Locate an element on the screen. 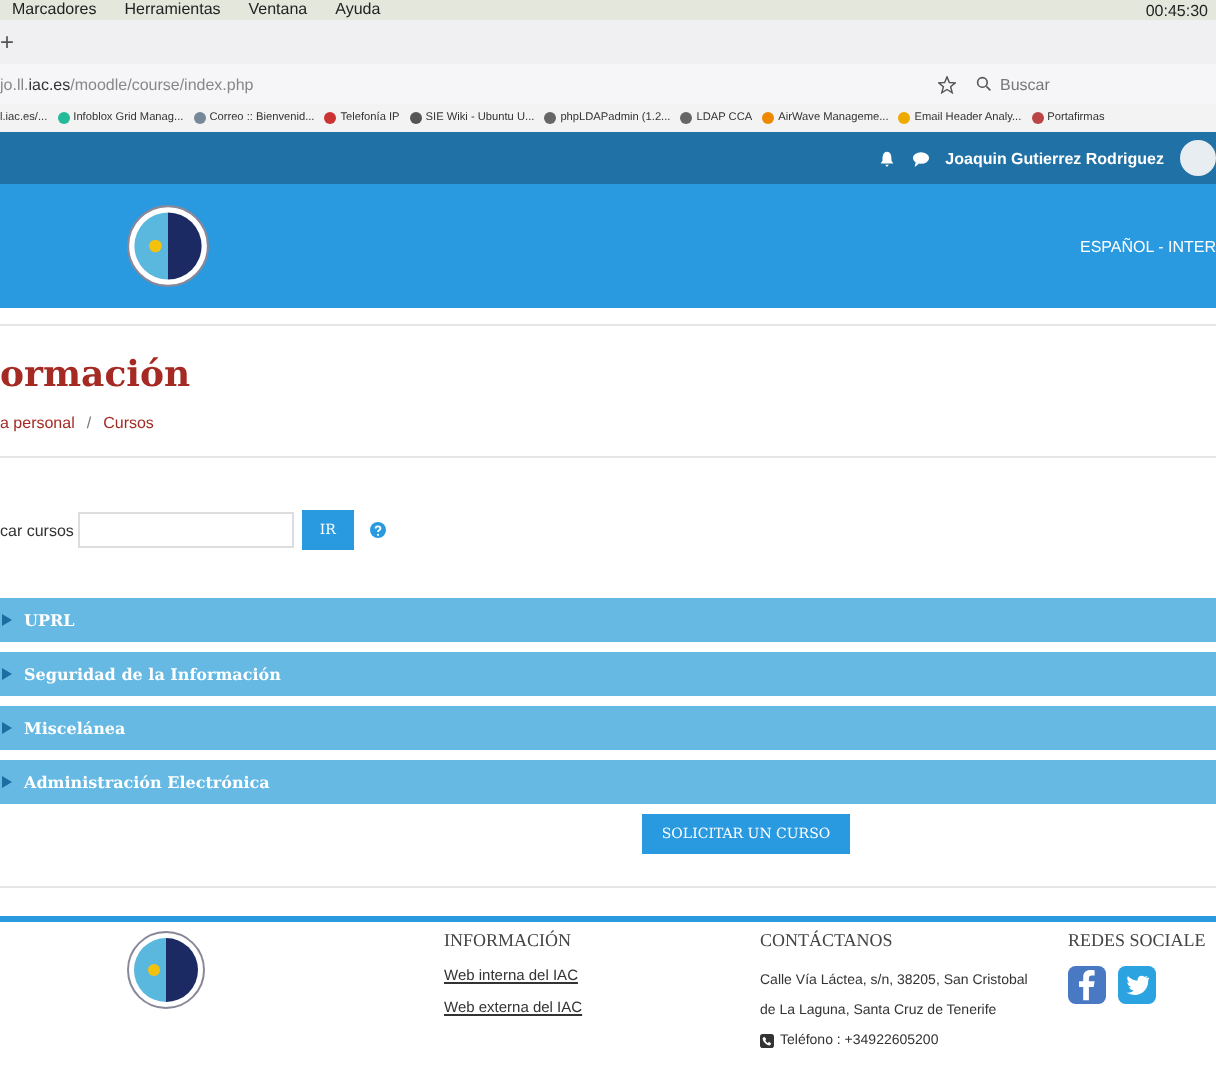  phone-icon is located at coordinates (767, 1041).